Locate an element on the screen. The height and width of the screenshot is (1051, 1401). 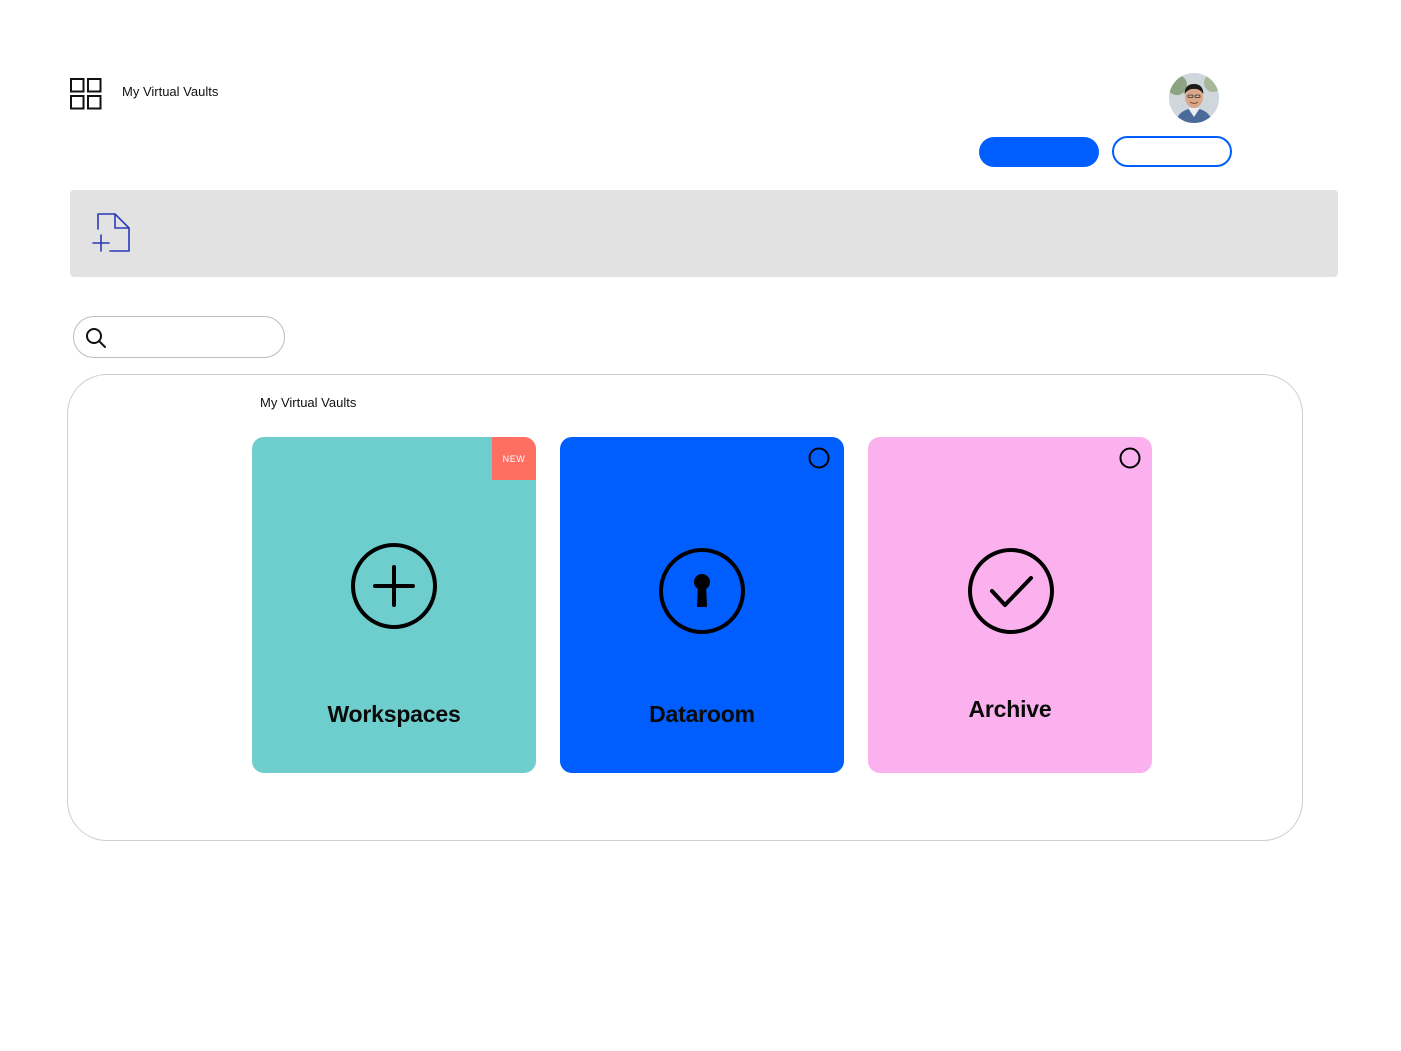
card-label: Workspaces is located at coordinates (394, 714).